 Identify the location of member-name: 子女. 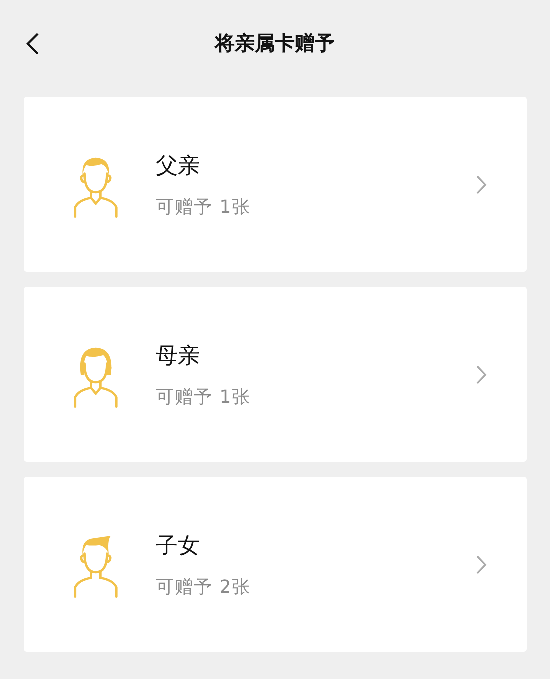
(178, 546).